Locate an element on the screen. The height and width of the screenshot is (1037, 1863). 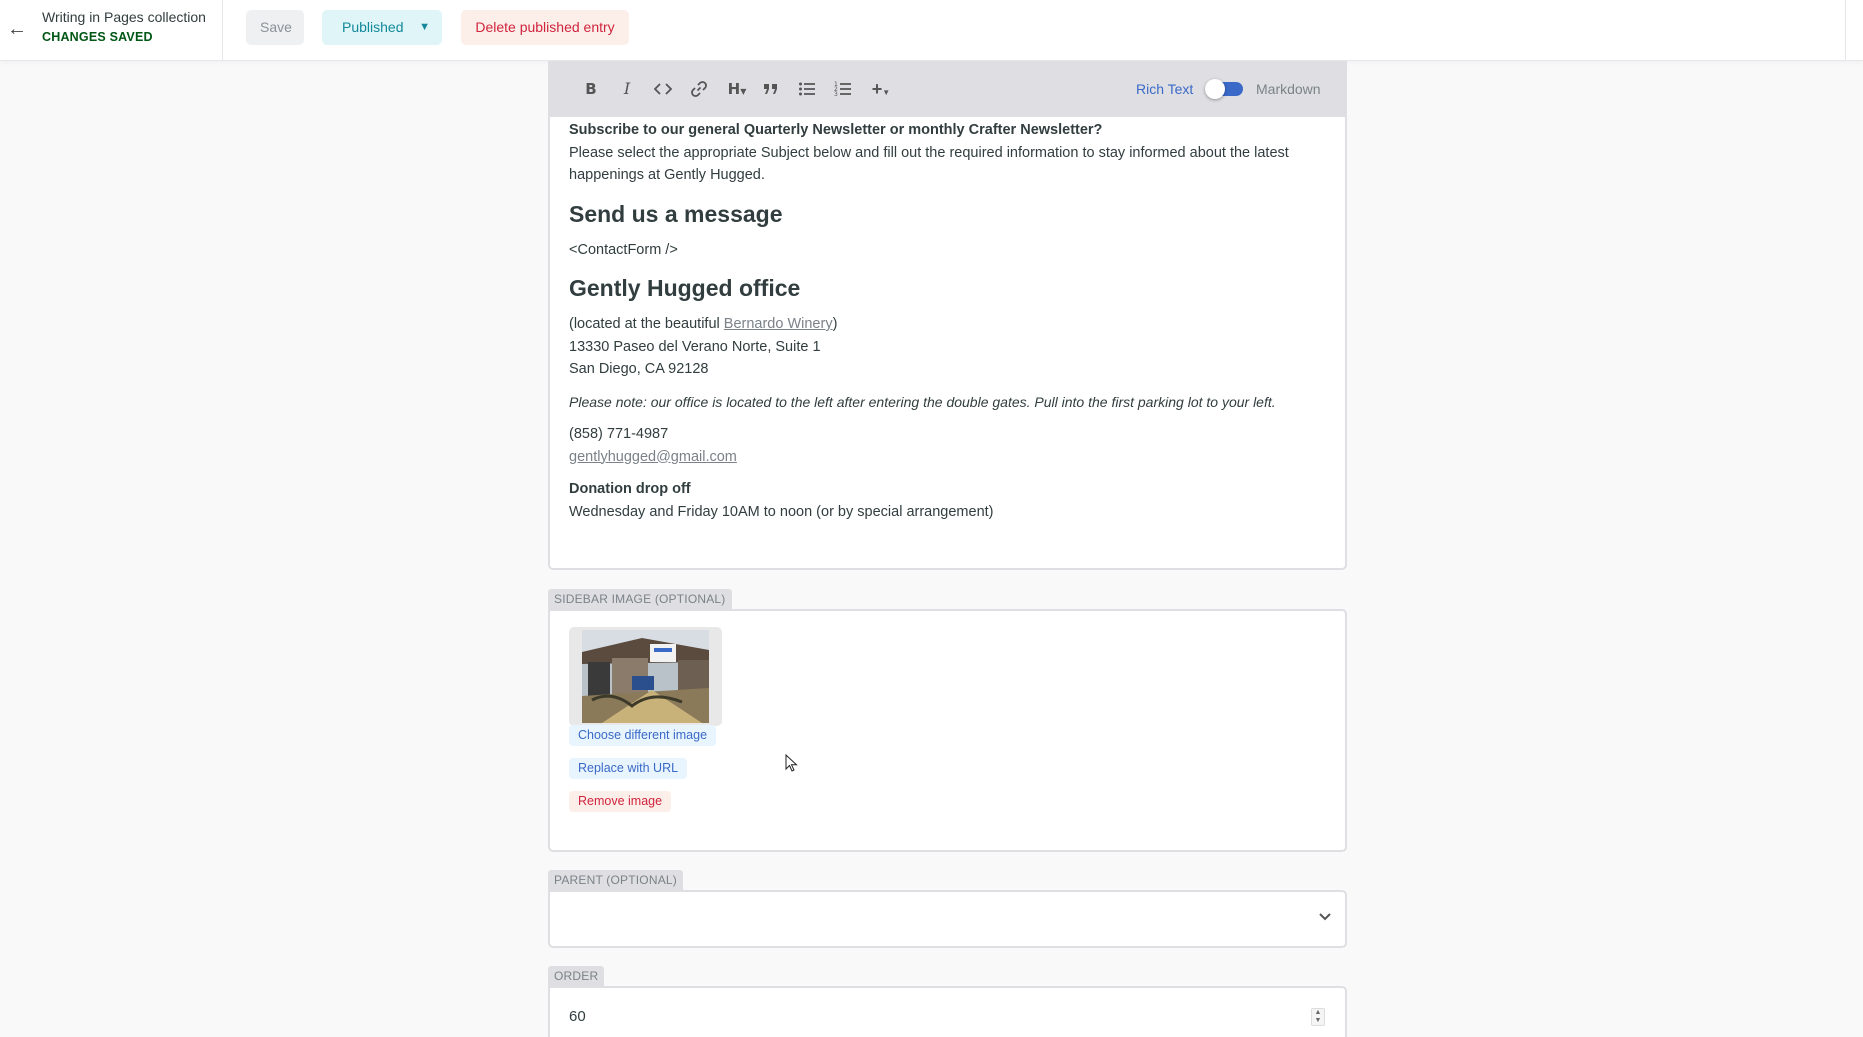
address-line-2: San Diego, CA 92128 is located at coordinates (639, 369).